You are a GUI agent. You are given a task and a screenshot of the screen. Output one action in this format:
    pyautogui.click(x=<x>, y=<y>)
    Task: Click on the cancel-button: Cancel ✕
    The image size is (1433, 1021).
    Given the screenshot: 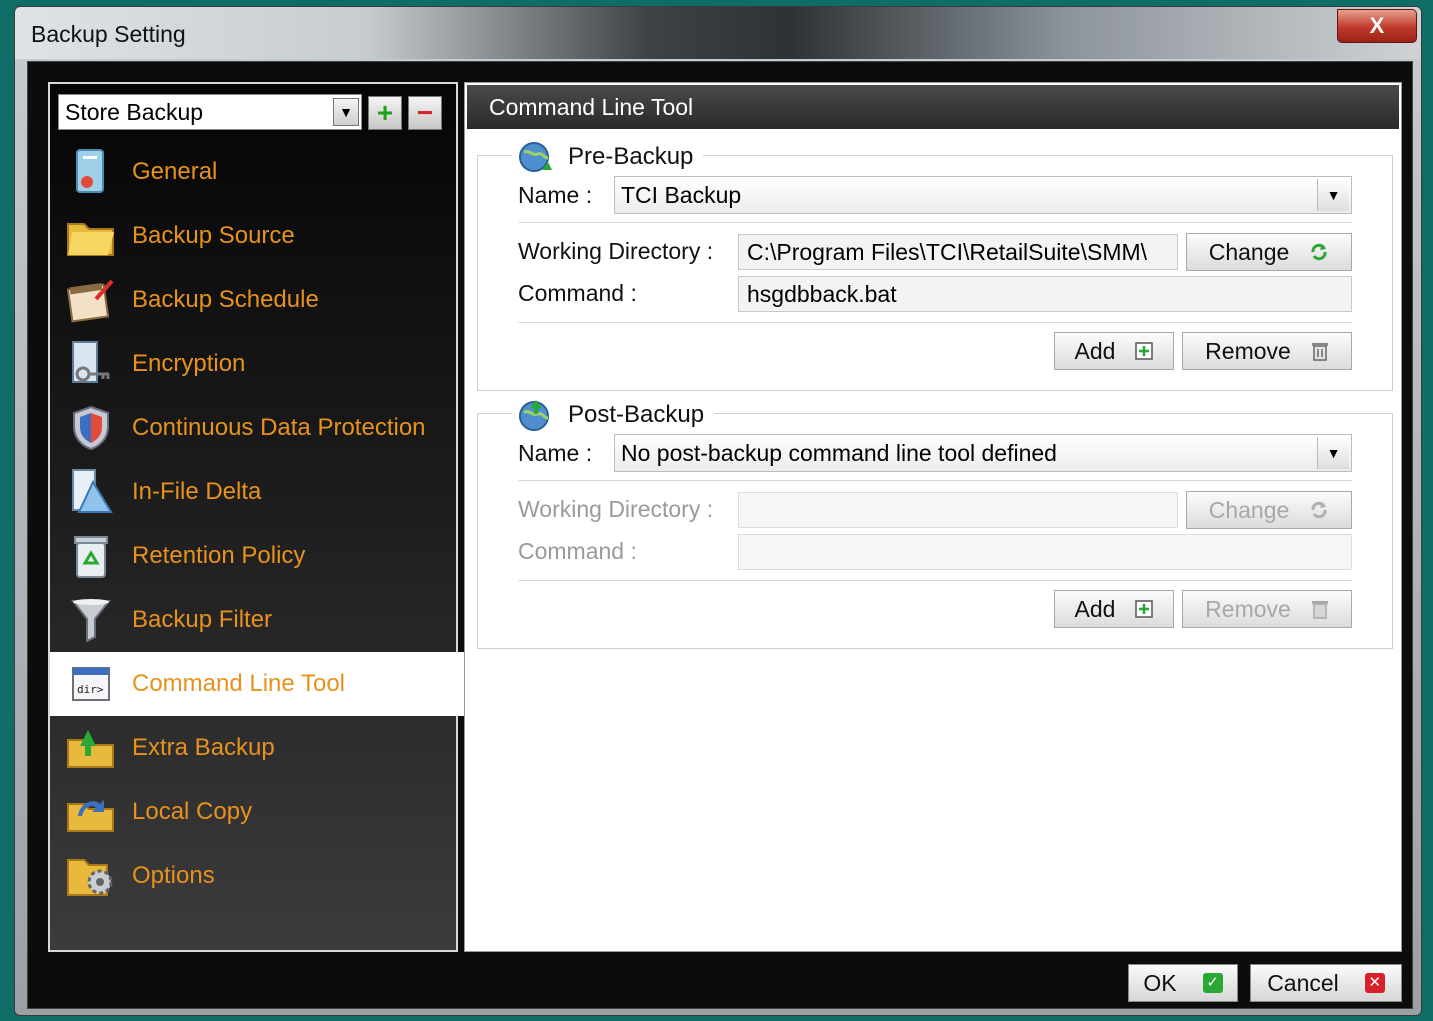 What is the action you would take?
    pyautogui.click(x=1326, y=983)
    